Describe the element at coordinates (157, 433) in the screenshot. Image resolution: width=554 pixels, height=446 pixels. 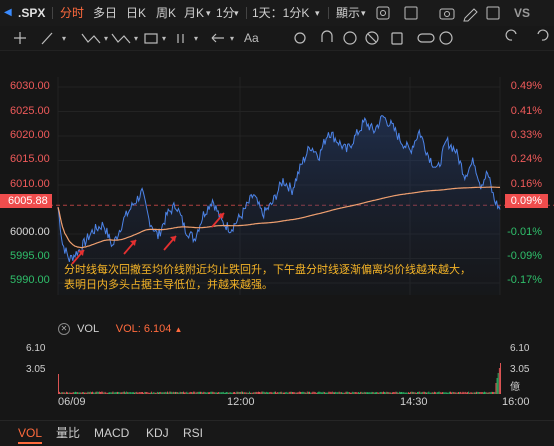
I see `tab-kdj: KDJ` at that location.